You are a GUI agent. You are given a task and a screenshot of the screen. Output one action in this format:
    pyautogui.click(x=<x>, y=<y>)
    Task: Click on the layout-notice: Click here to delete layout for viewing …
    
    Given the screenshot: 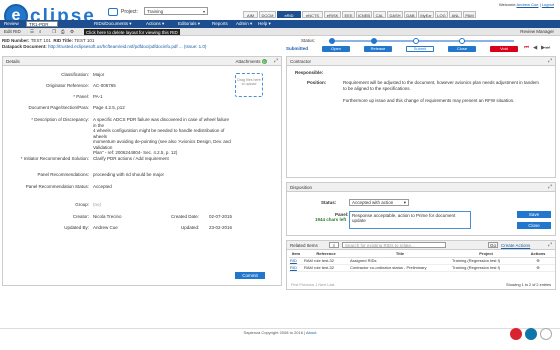 What is the action you would take?
    pyautogui.click(x=132, y=32)
    